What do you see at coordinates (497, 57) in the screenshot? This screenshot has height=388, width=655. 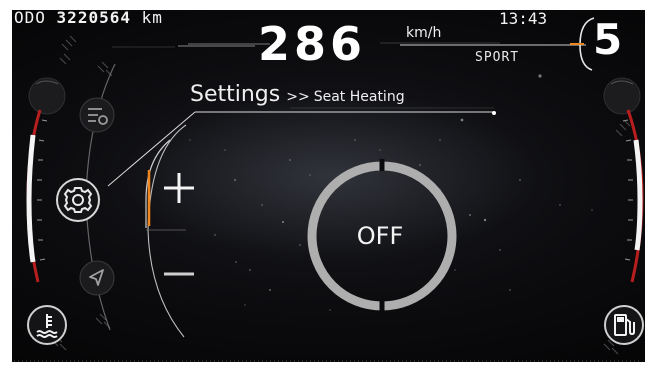 I see `drive-mode: SPORT` at bounding box center [497, 57].